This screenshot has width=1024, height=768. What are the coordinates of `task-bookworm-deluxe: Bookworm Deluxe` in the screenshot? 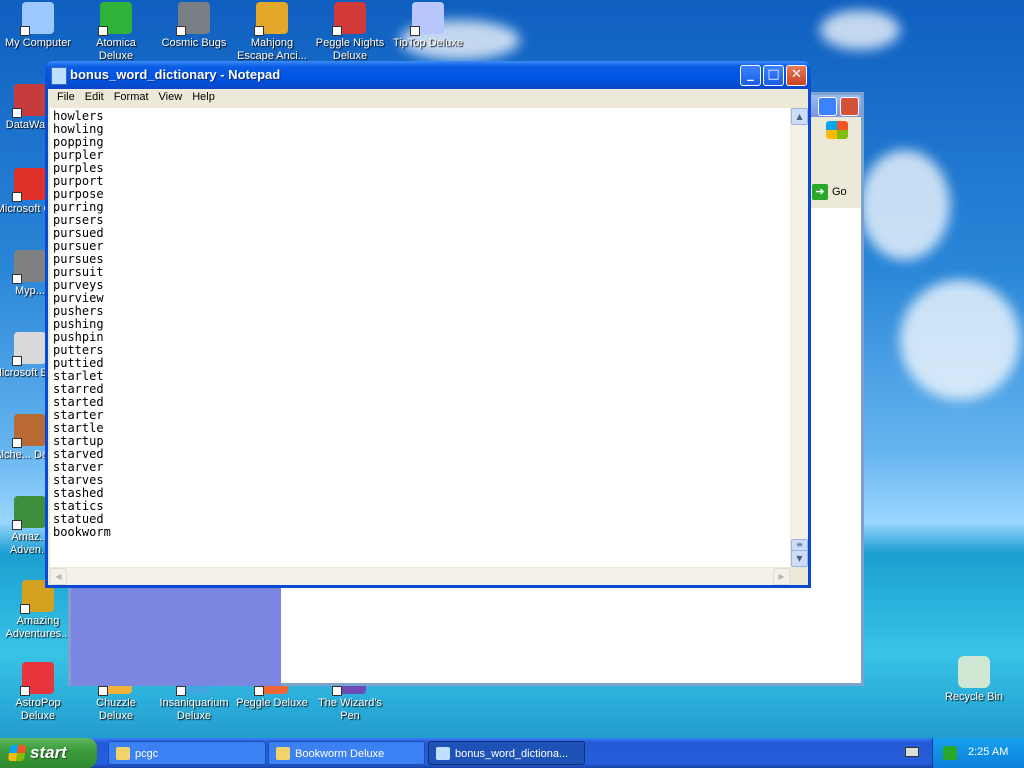 It's located at (346, 753).